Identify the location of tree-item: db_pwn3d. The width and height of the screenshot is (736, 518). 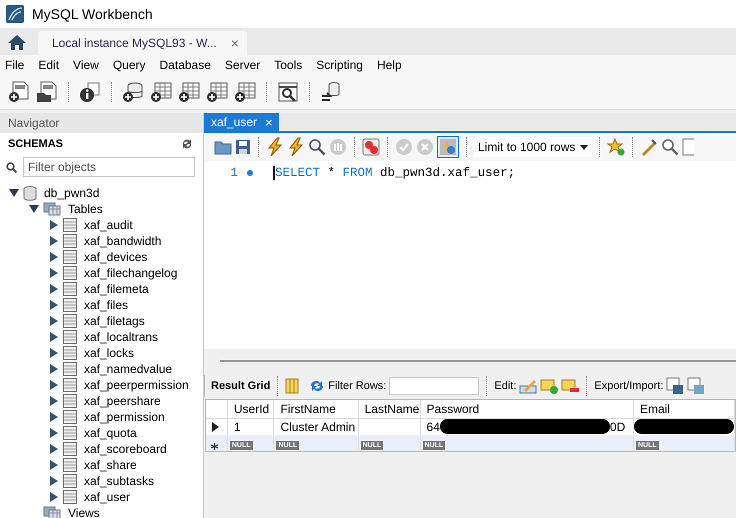
(72, 193).